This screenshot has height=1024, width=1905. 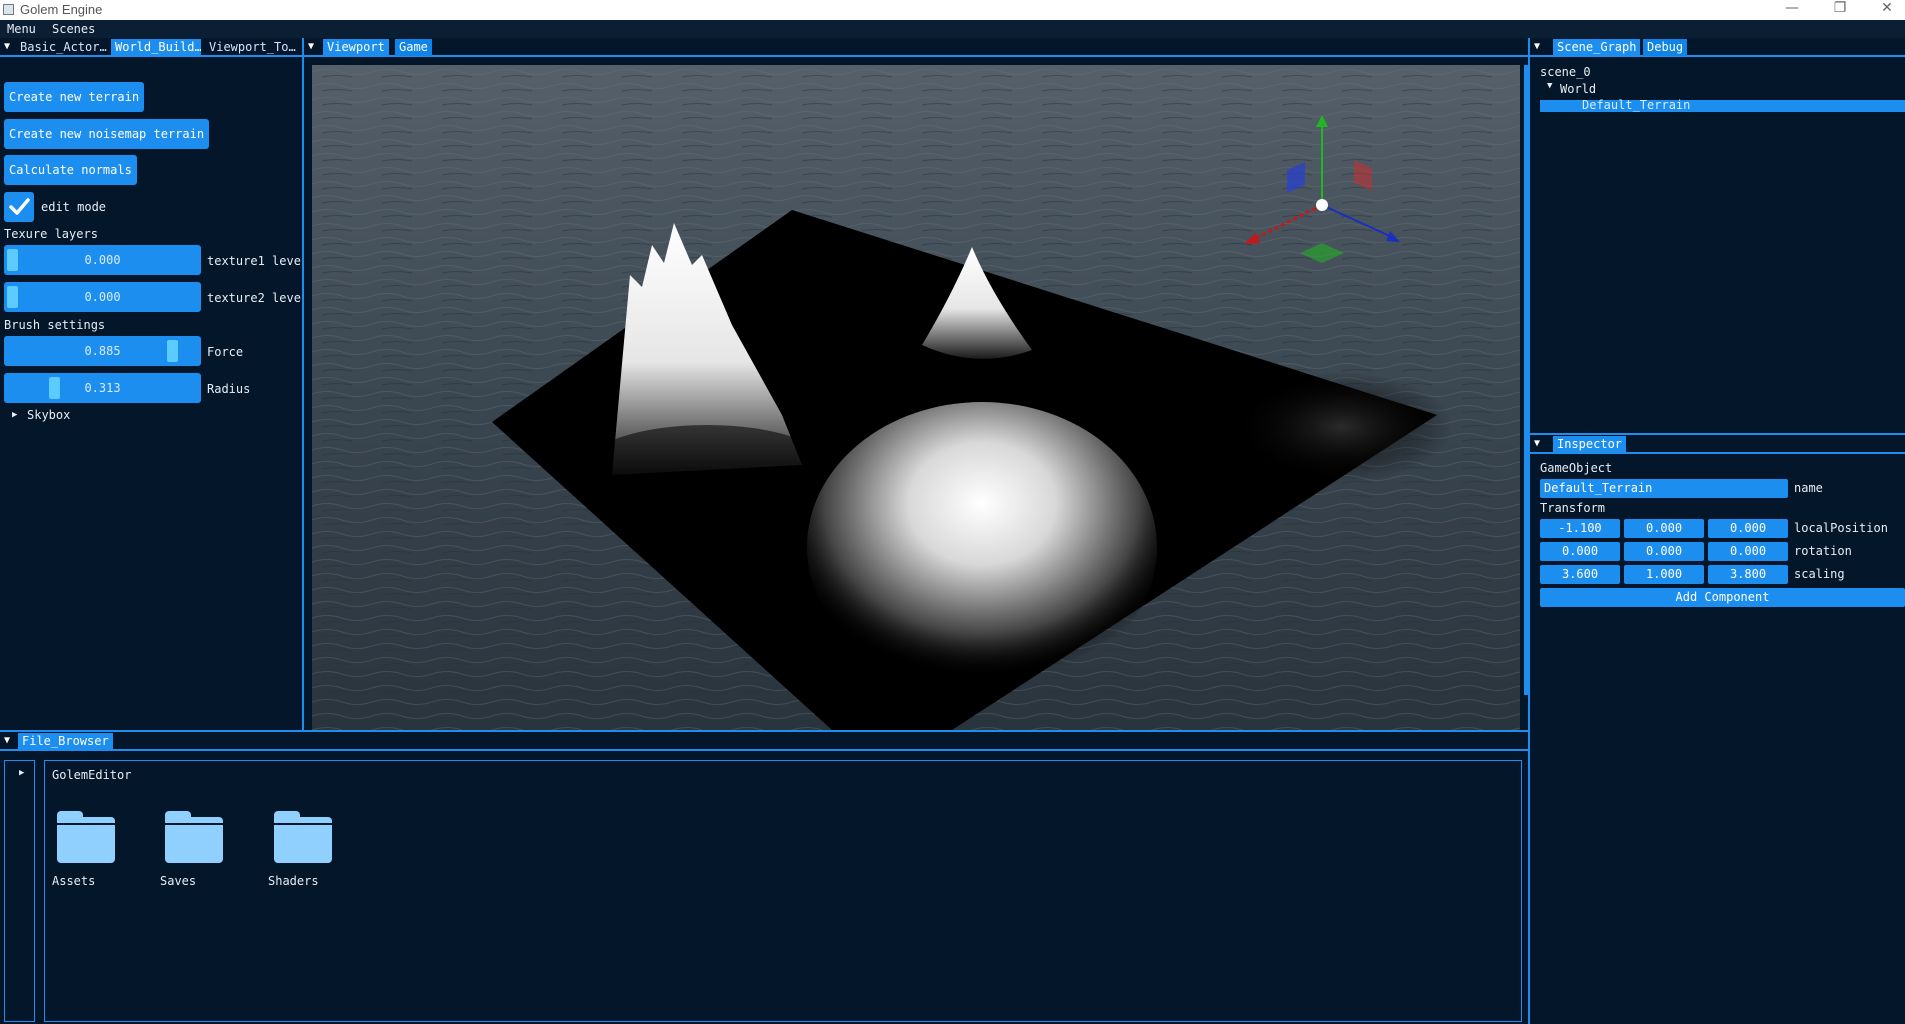 I want to click on center-tabbar: ▼ Viewport Game, so click(x=916, y=47).